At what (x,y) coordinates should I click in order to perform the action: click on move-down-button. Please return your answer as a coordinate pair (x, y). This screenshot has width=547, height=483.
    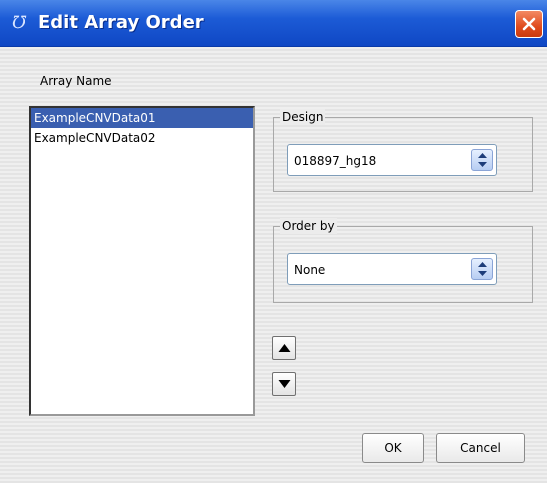
    Looking at the image, I should click on (284, 384).